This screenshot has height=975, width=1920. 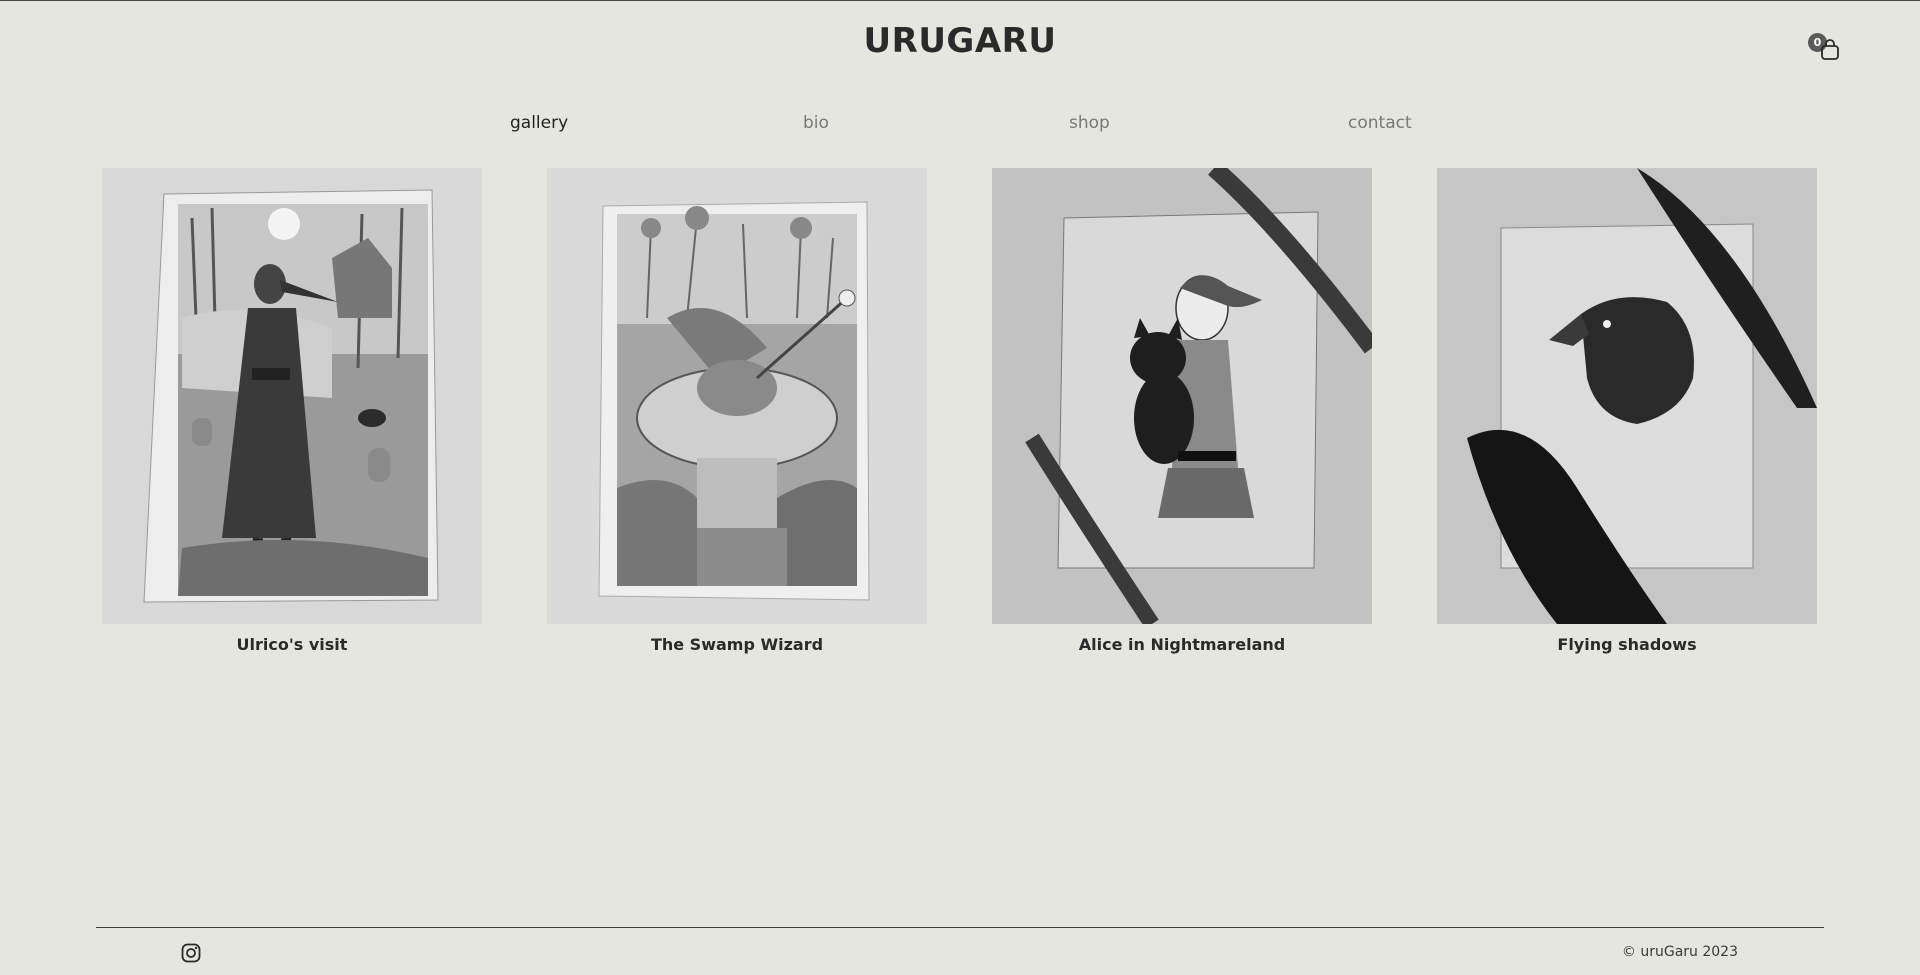 What do you see at coordinates (292, 644) in the screenshot?
I see `artwork-title: Ulrico's visit` at bounding box center [292, 644].